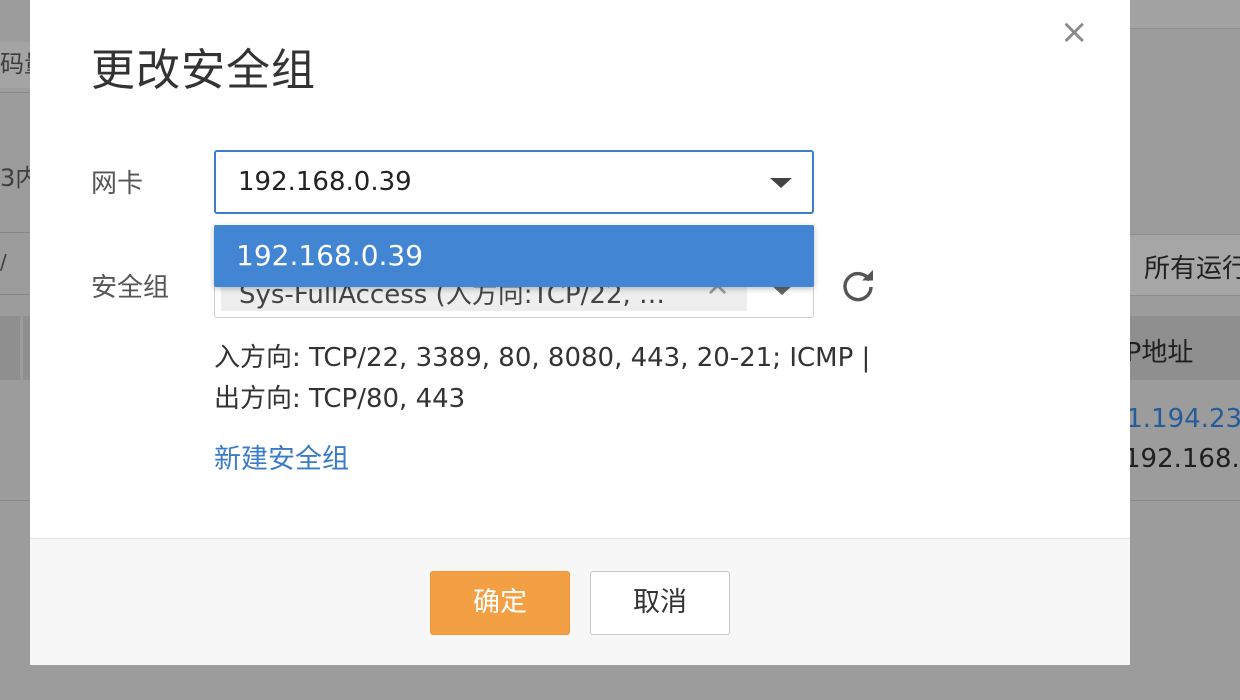 The width and height of the screenshot is (1240, 700). Describe the element at coordinates (858, 286) in the screenshot. I see `refresh-icon` at that location.